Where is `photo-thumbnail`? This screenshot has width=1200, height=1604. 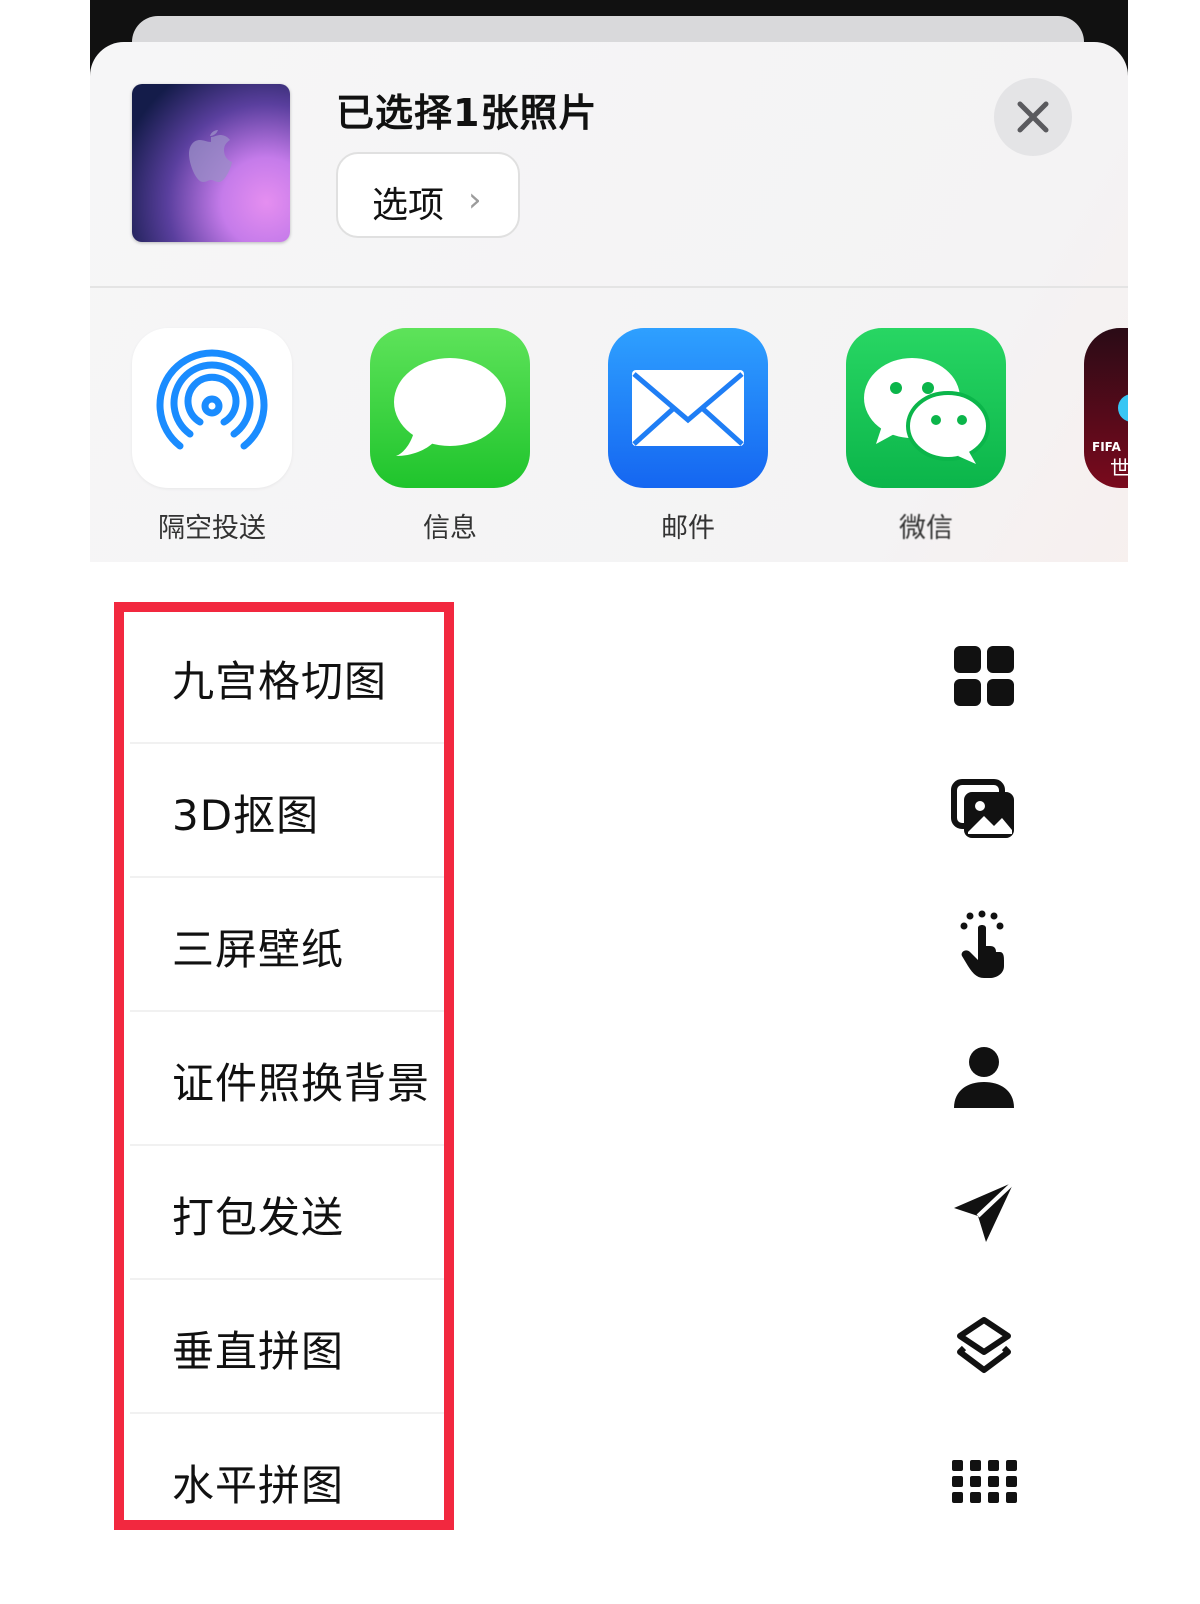 photo-thumbnail is located at coordinates (211, 163).